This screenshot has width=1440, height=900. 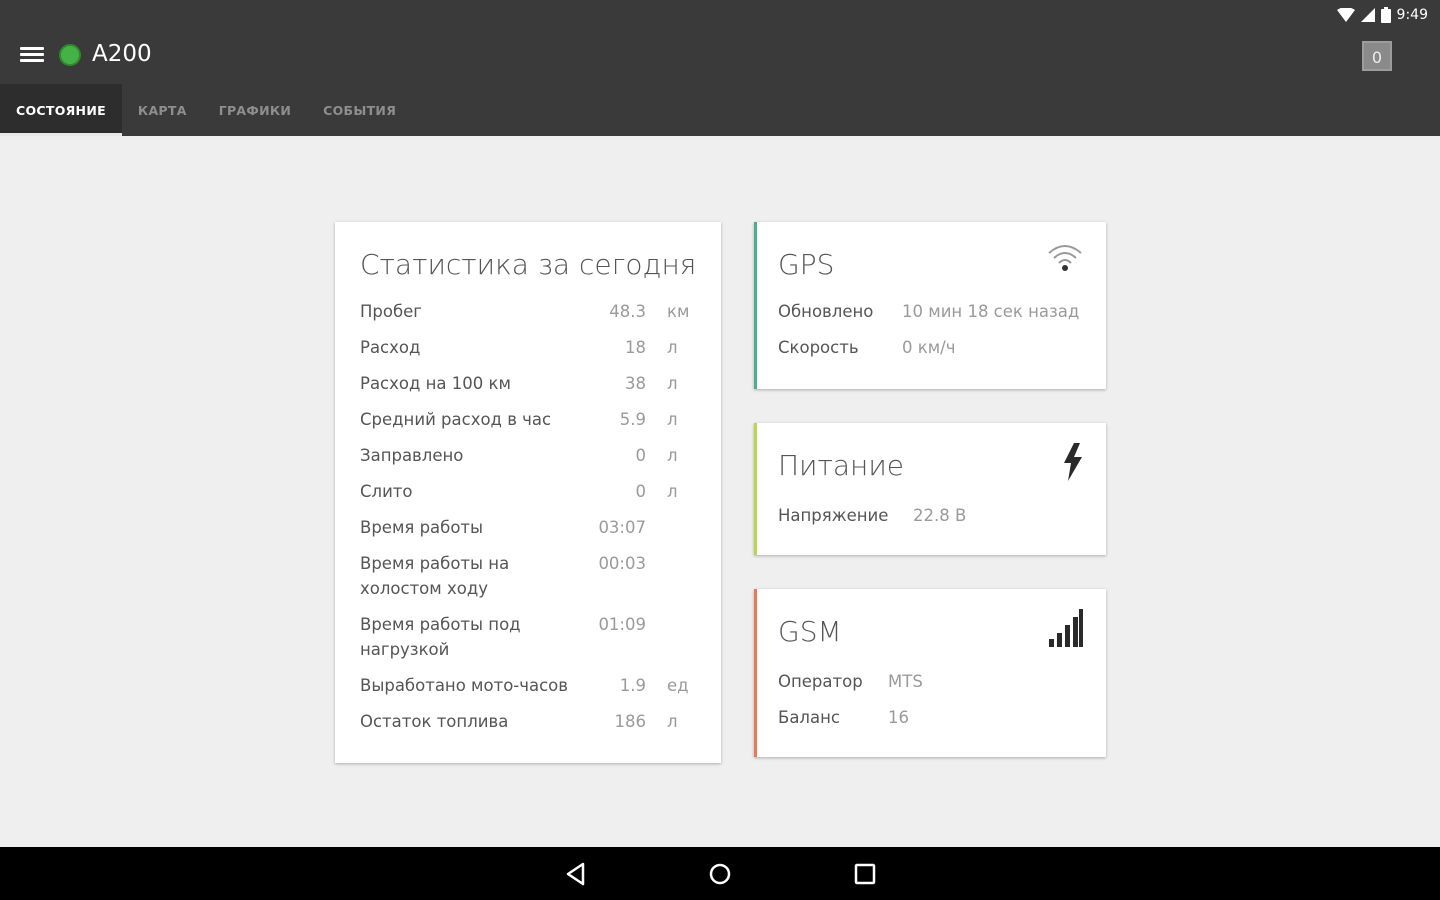 What do you see at coordinates (841, 465) in the screenshot?
I see `power-title: Питание` at bounding box center [841, 465].